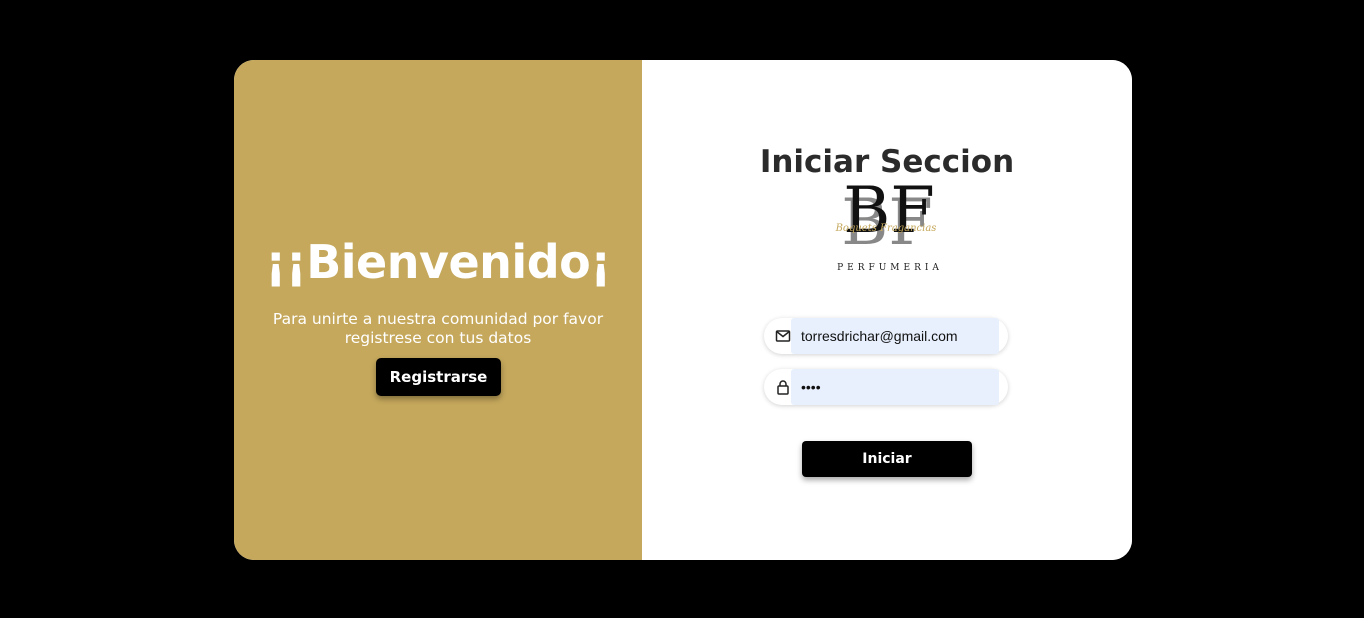  Describe the element at coordinates (888, 216) in the screenshot. I see `logo-letters: BF` at that location.